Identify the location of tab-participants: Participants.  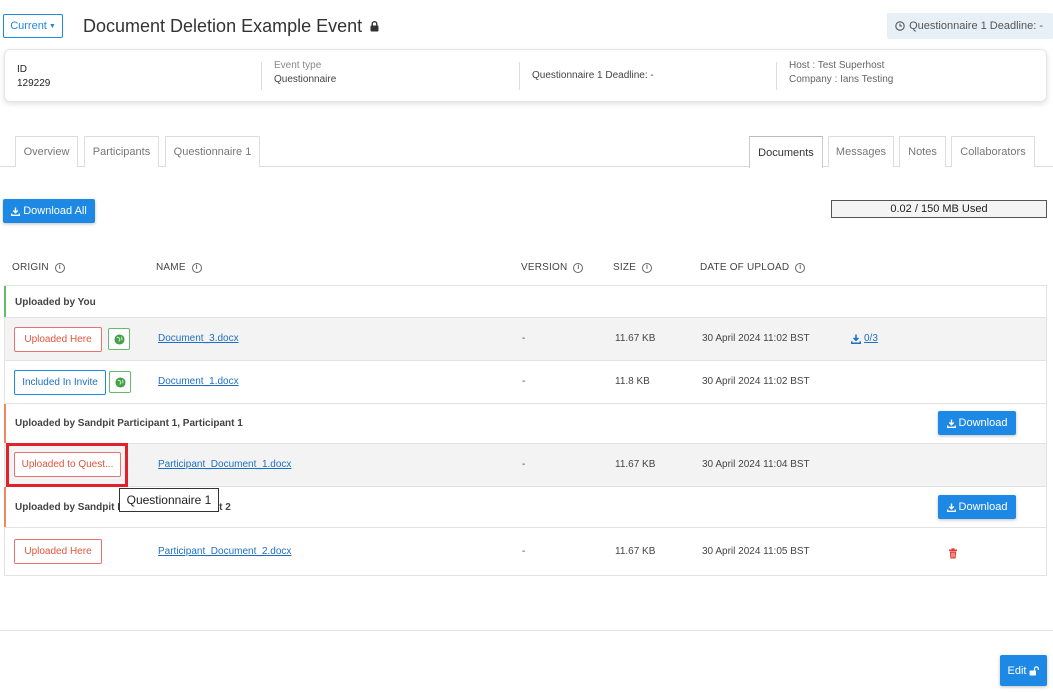
(121, 151).